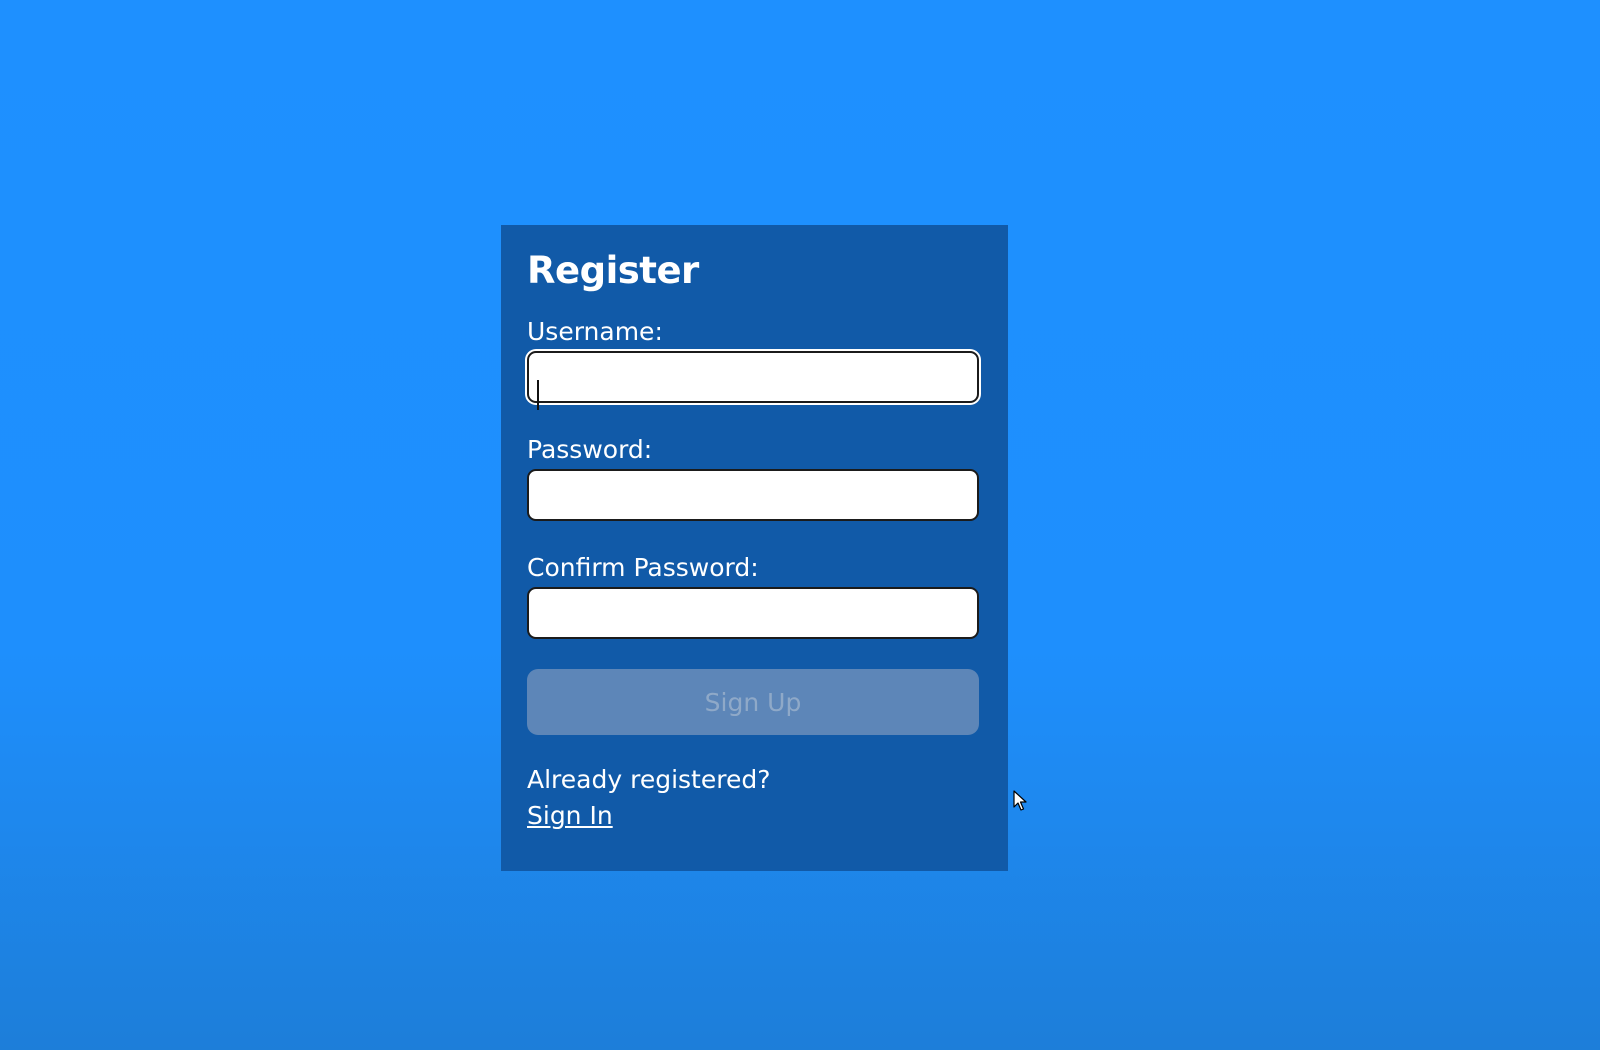  Describe the element at coordinates (753, 702) in the screenshot. I see `sign-up-button: Sign Up` at that location.